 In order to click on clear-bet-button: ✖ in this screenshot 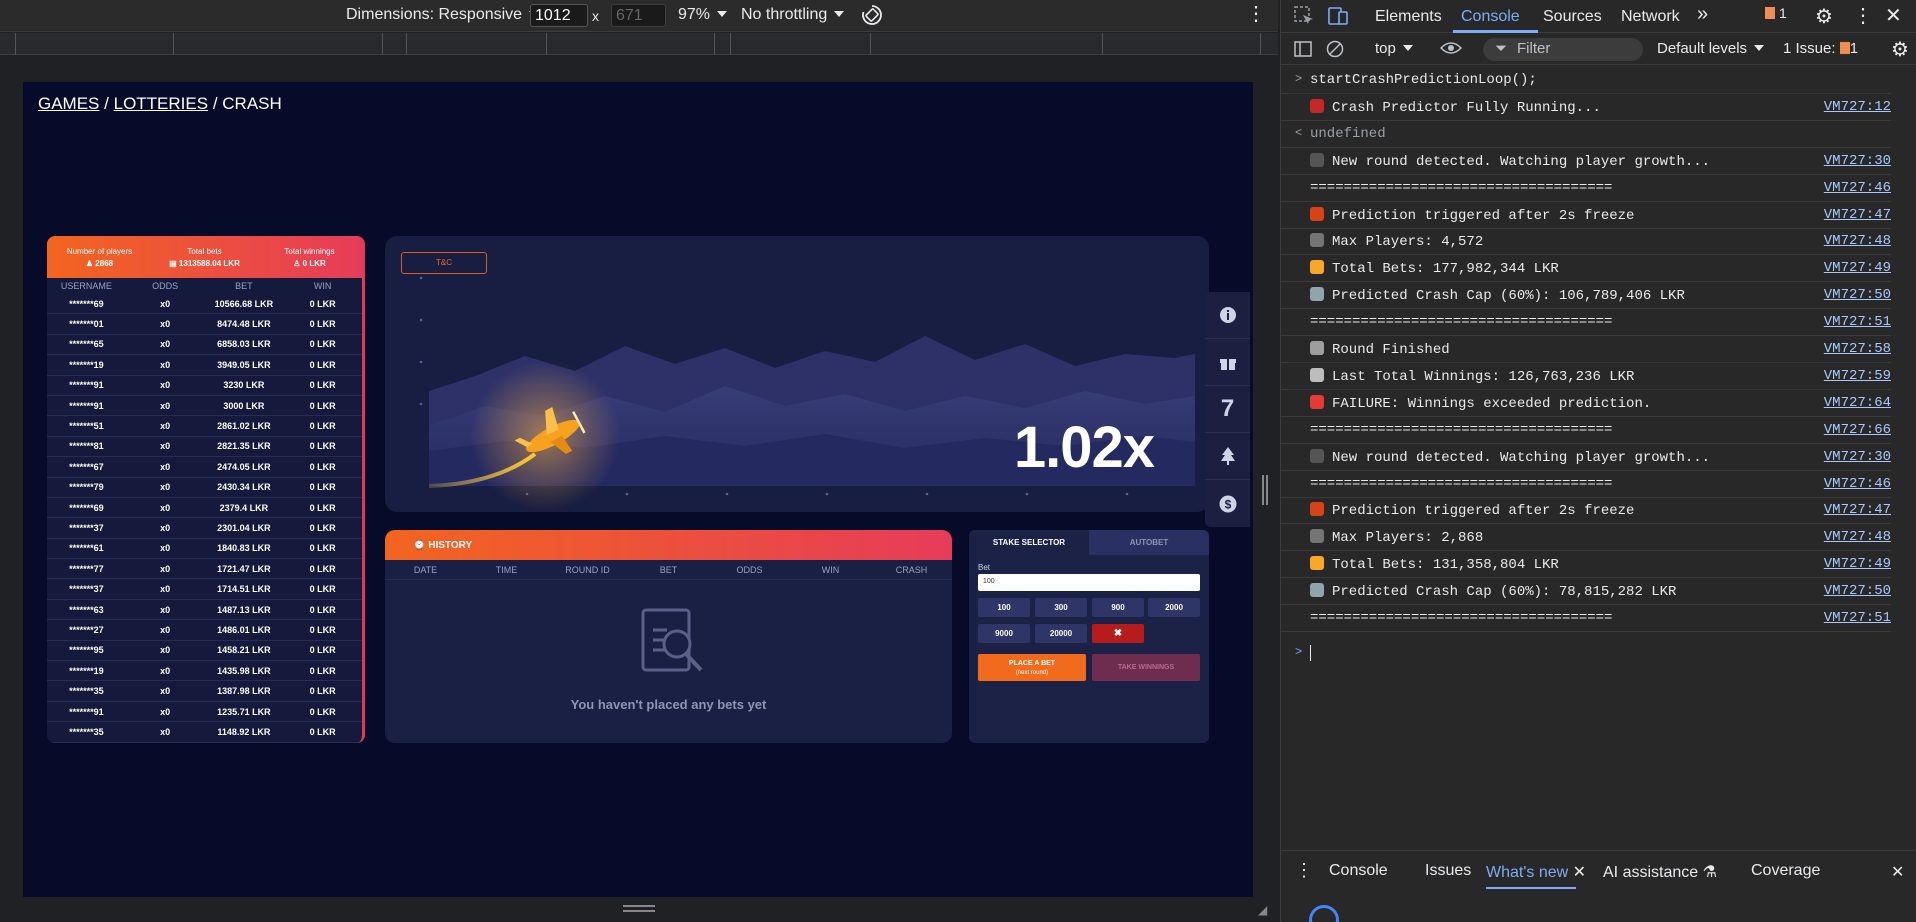, I will do `click(1118, 633)`.